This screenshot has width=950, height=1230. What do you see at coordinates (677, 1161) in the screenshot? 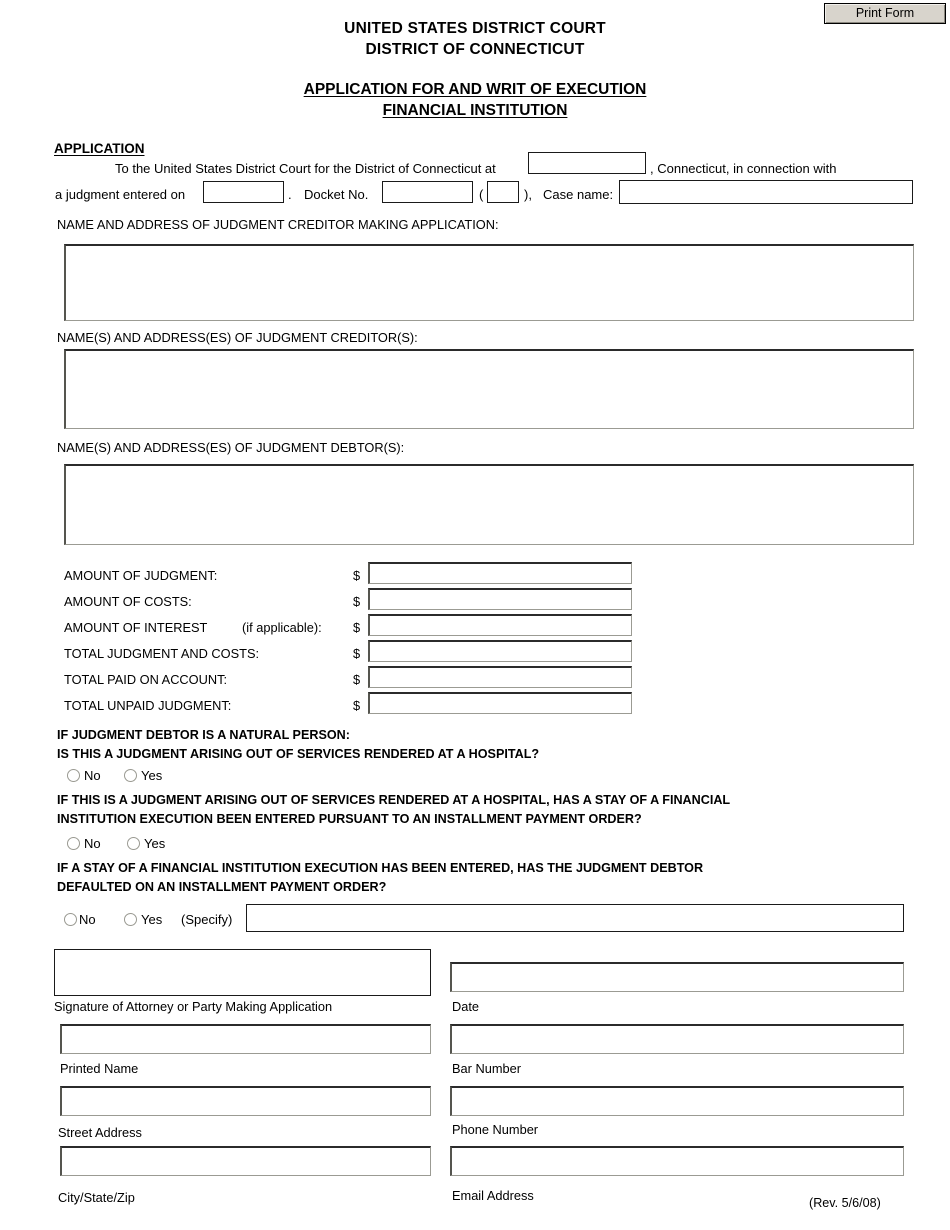
I see `email-address-input` at bounding box center [677, 1161].